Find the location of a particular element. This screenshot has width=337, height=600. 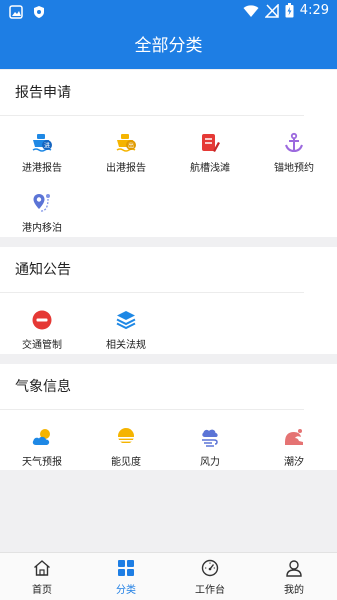

grid-icon is located at coordinates (126, 568).